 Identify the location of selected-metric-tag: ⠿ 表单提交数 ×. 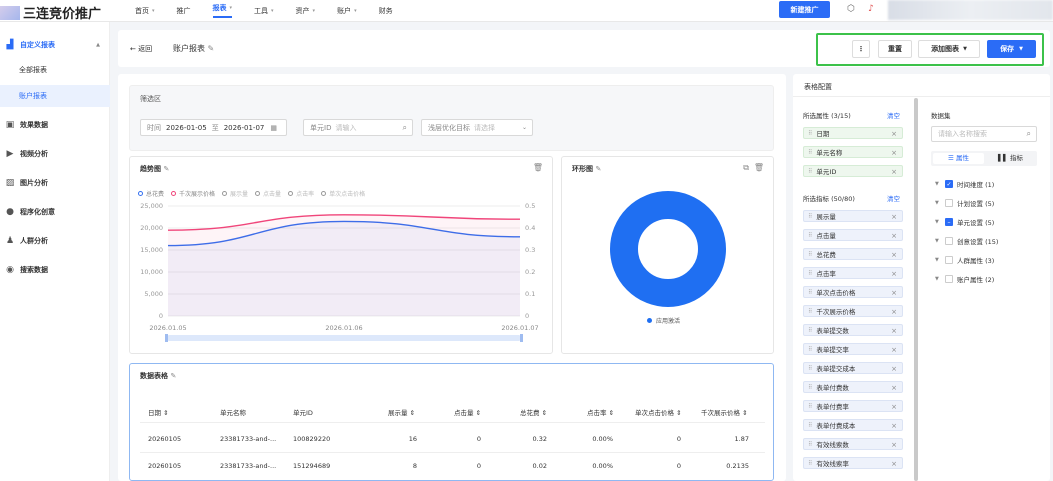
(853, 330).